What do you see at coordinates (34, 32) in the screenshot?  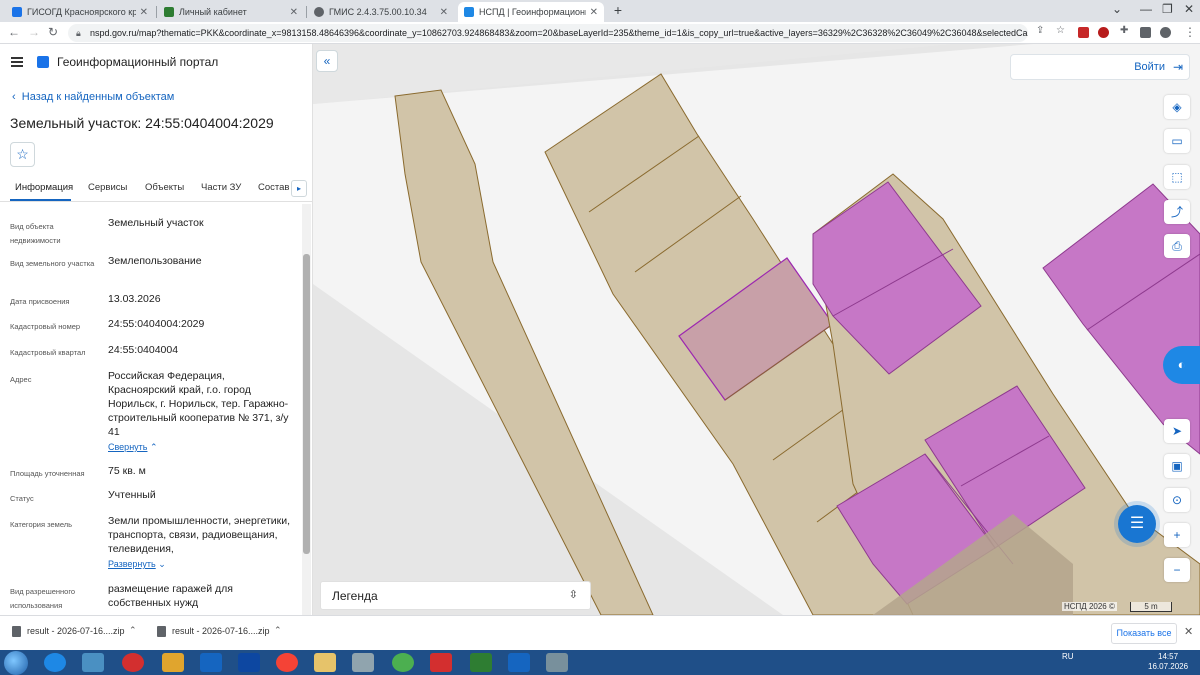 I see `forward-icon: →` at bounding box center [34, 32].